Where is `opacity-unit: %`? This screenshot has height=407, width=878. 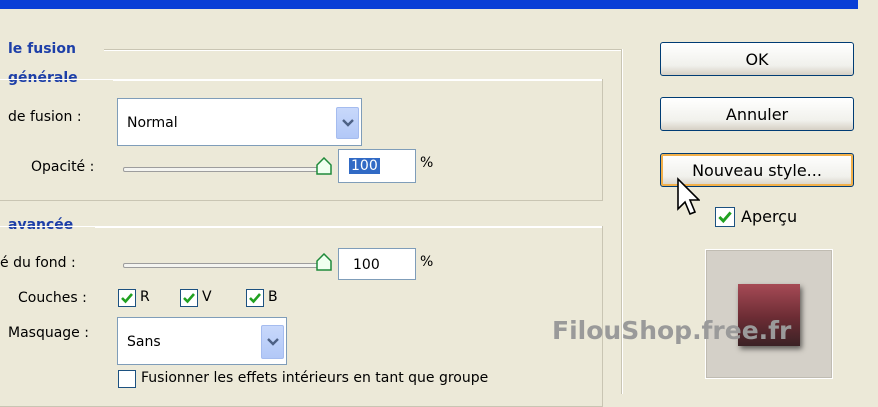 opacity-unit: % is located at coordinates (427, 163).